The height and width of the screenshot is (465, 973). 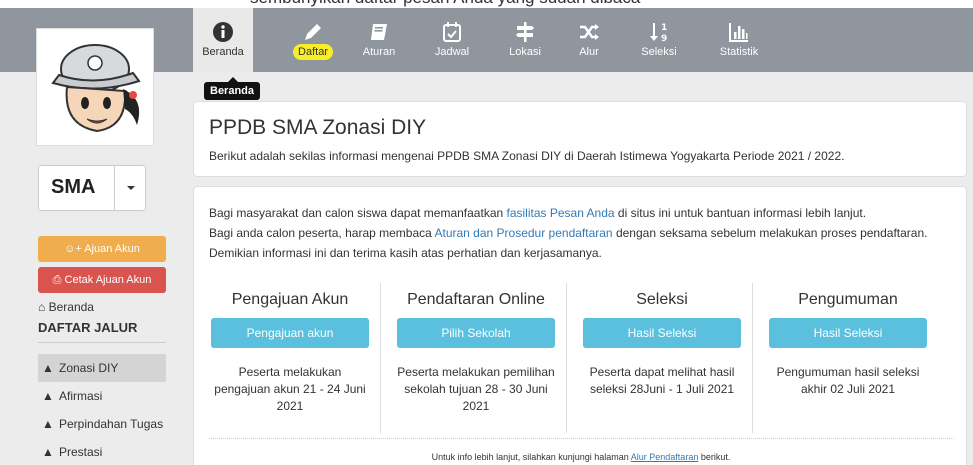 What do you see at coordinates (322, 233) in the screenshot?
I see `intro-p2-a: Bagi anda calon peserta, harap membaca` at bounding box center [322, 233].